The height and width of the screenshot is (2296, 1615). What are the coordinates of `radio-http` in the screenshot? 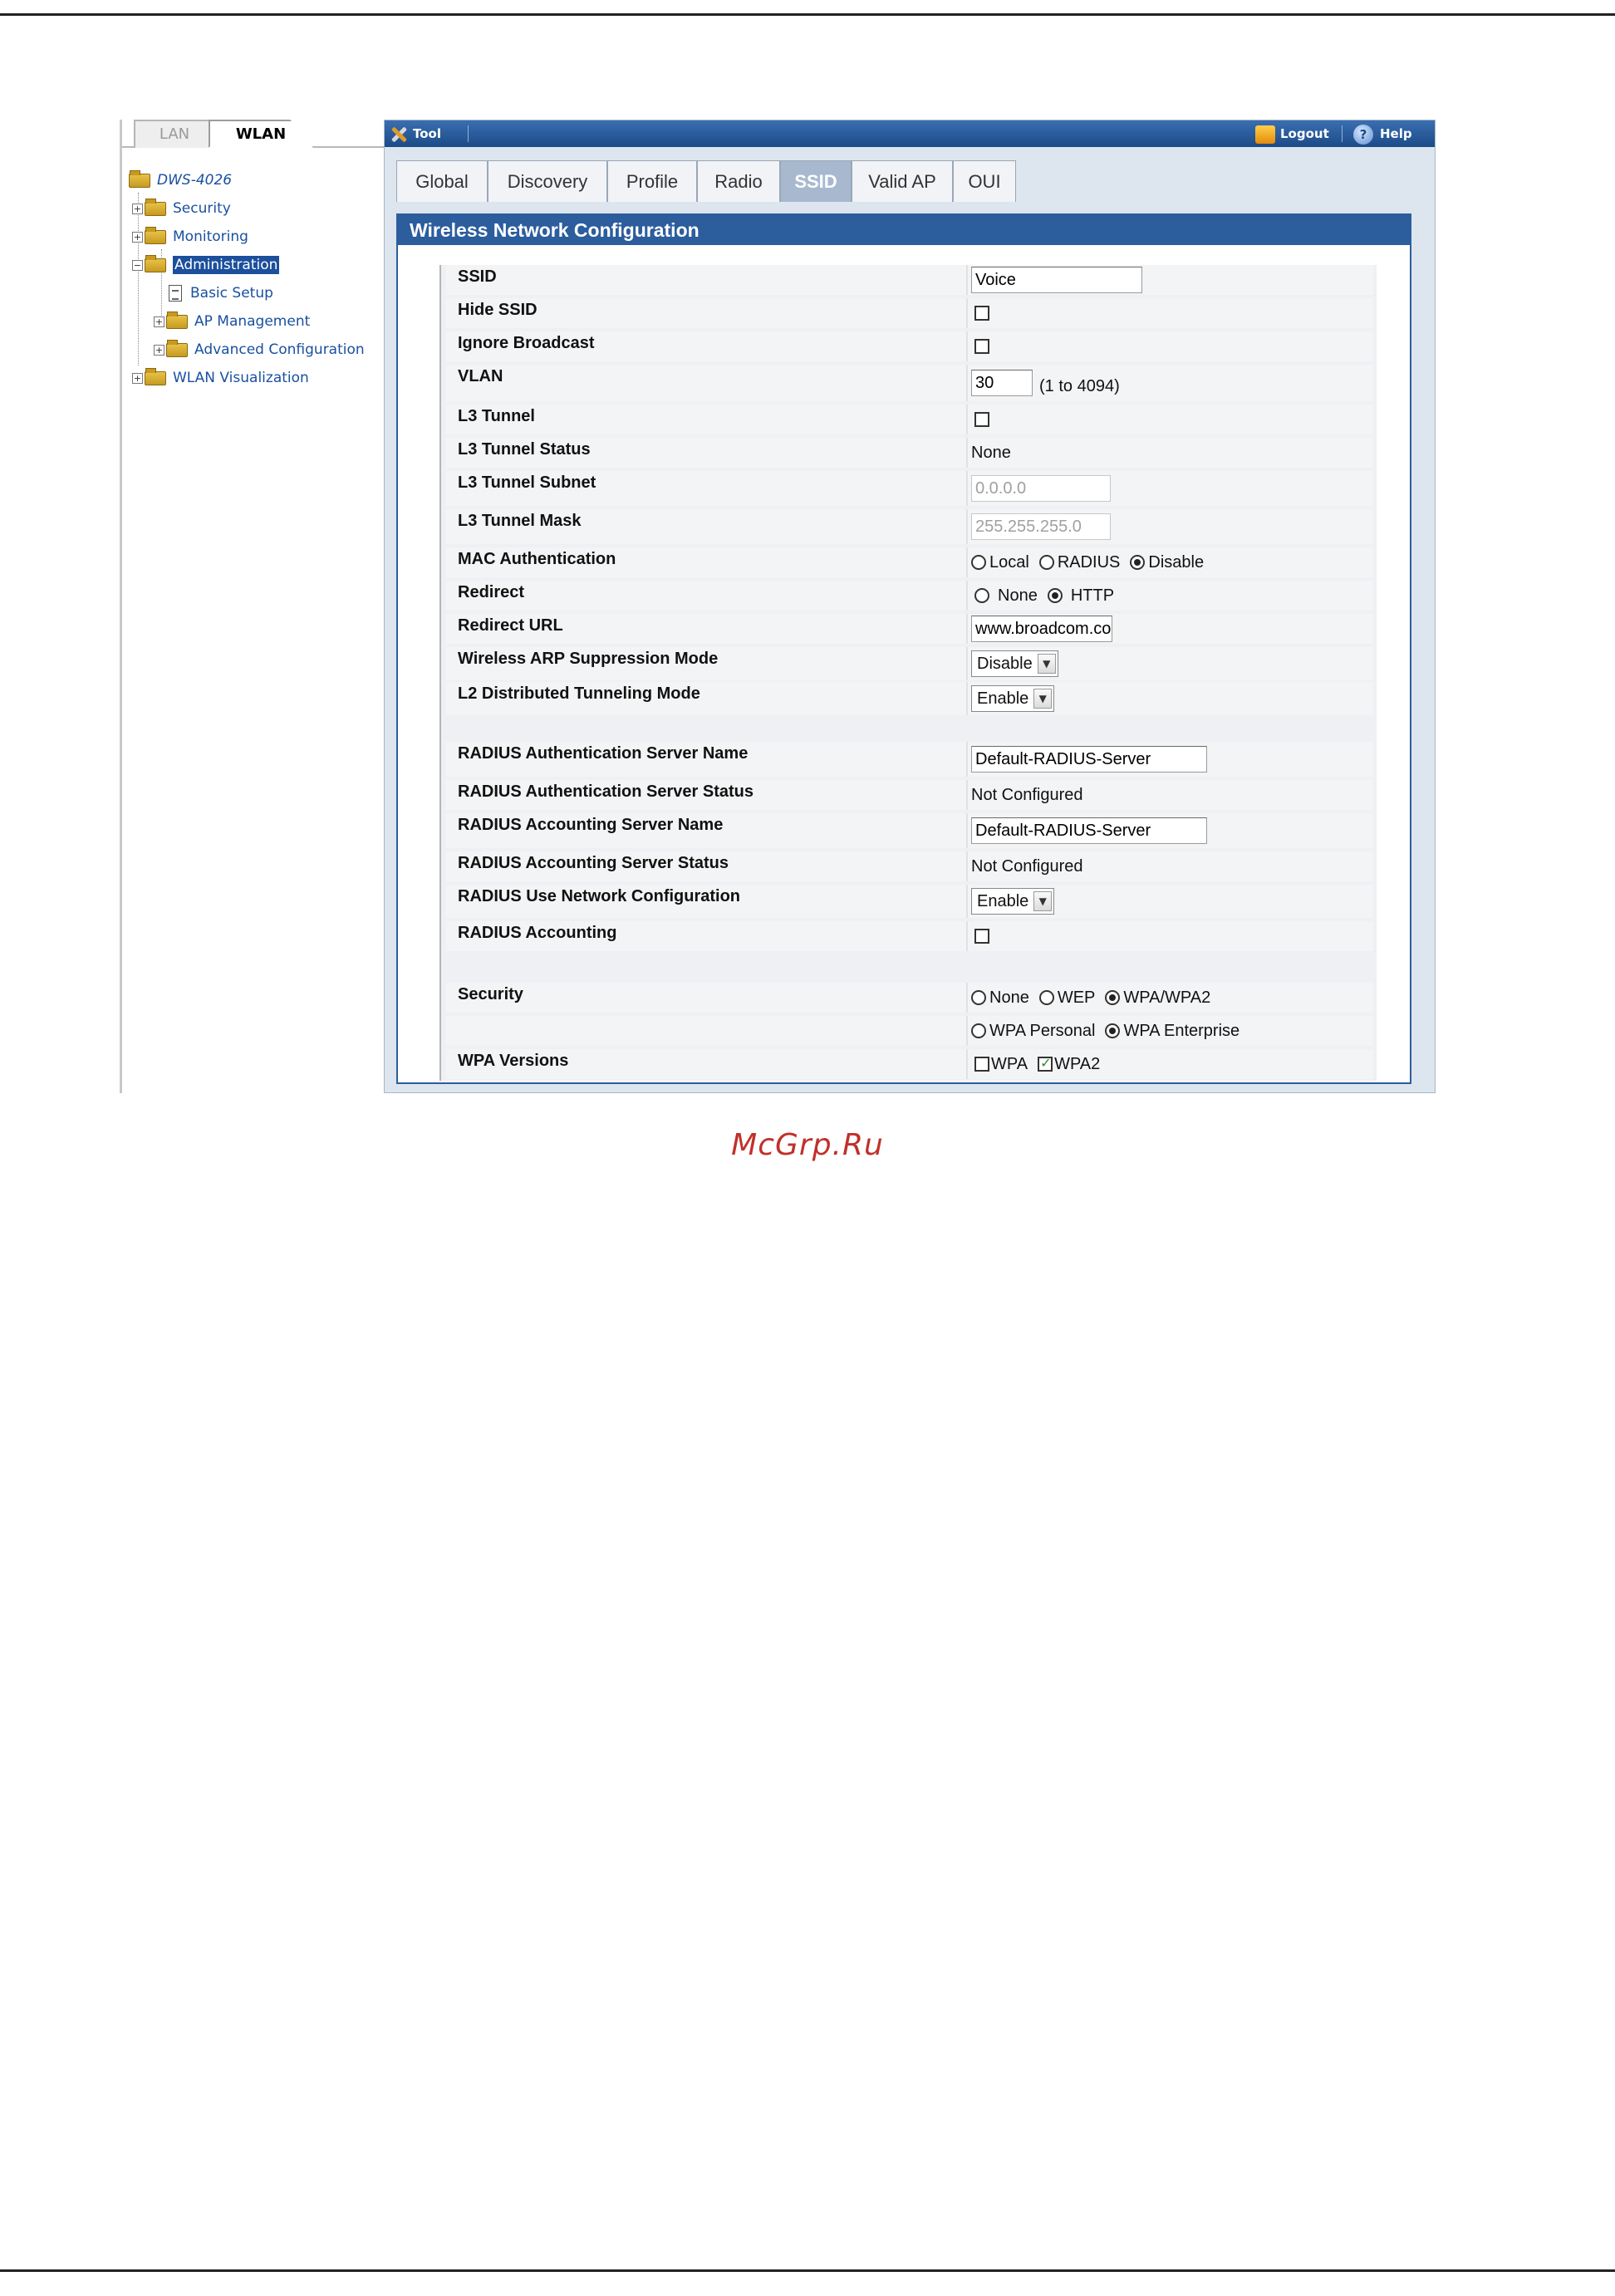 It's located at (1055, 595).